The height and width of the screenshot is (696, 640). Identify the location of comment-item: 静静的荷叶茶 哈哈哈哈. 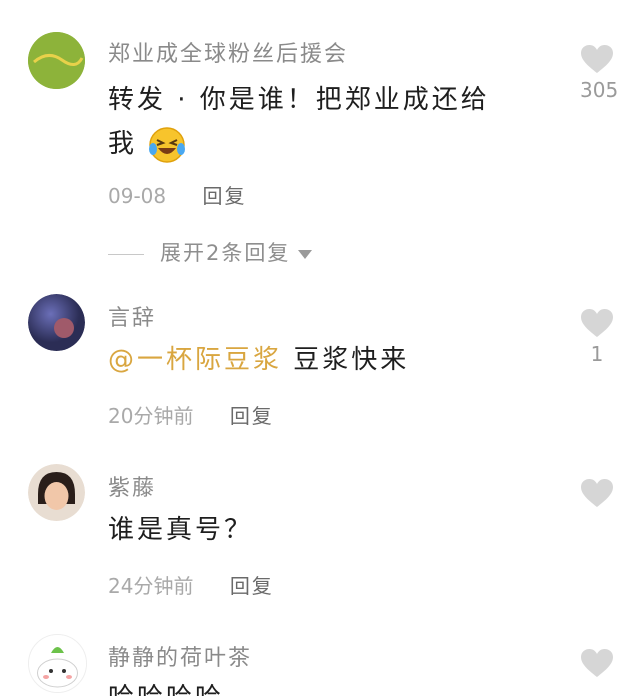
(320, 664).